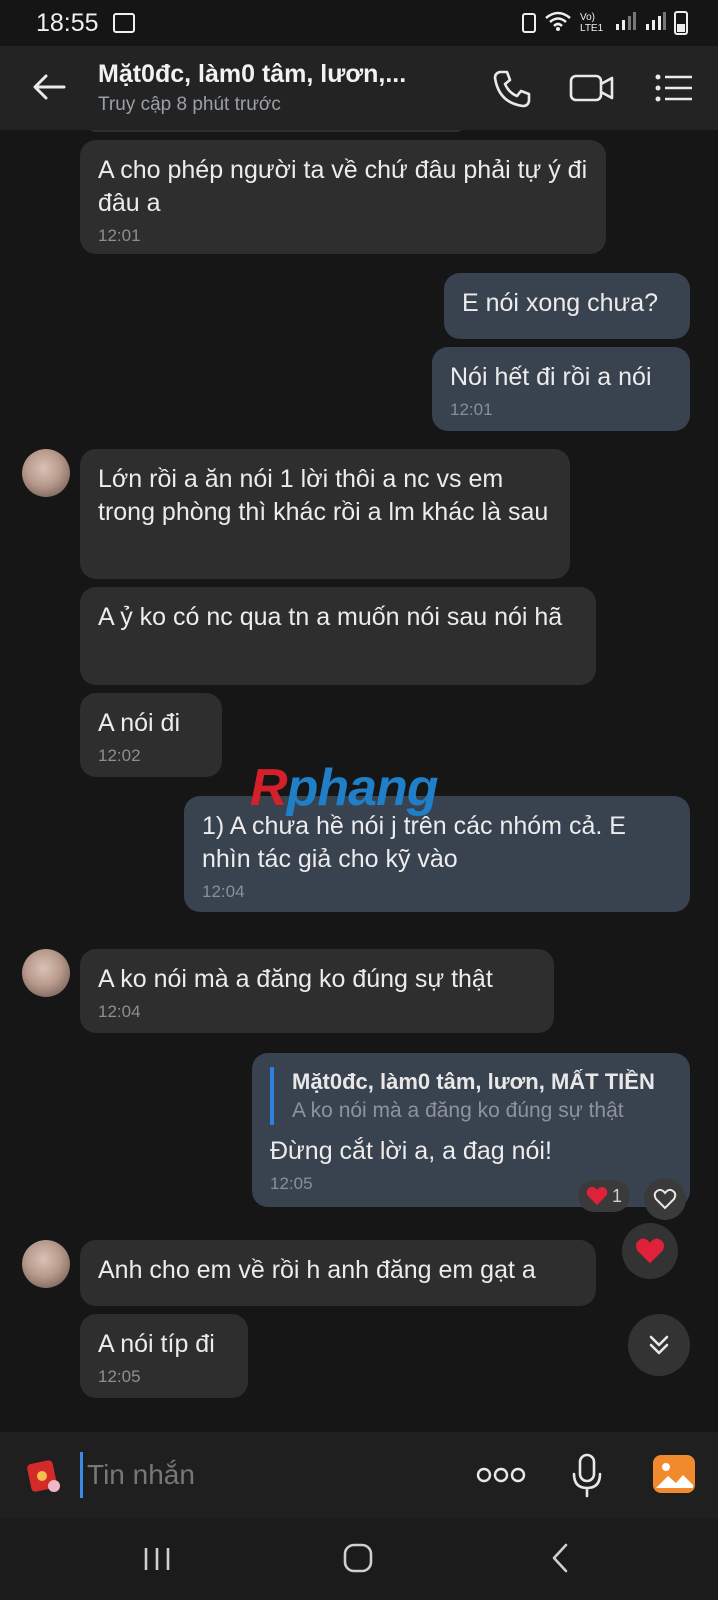 This screenshot has height=1600, width=718. I want to click on video-camera-icon, so click(591, 88).